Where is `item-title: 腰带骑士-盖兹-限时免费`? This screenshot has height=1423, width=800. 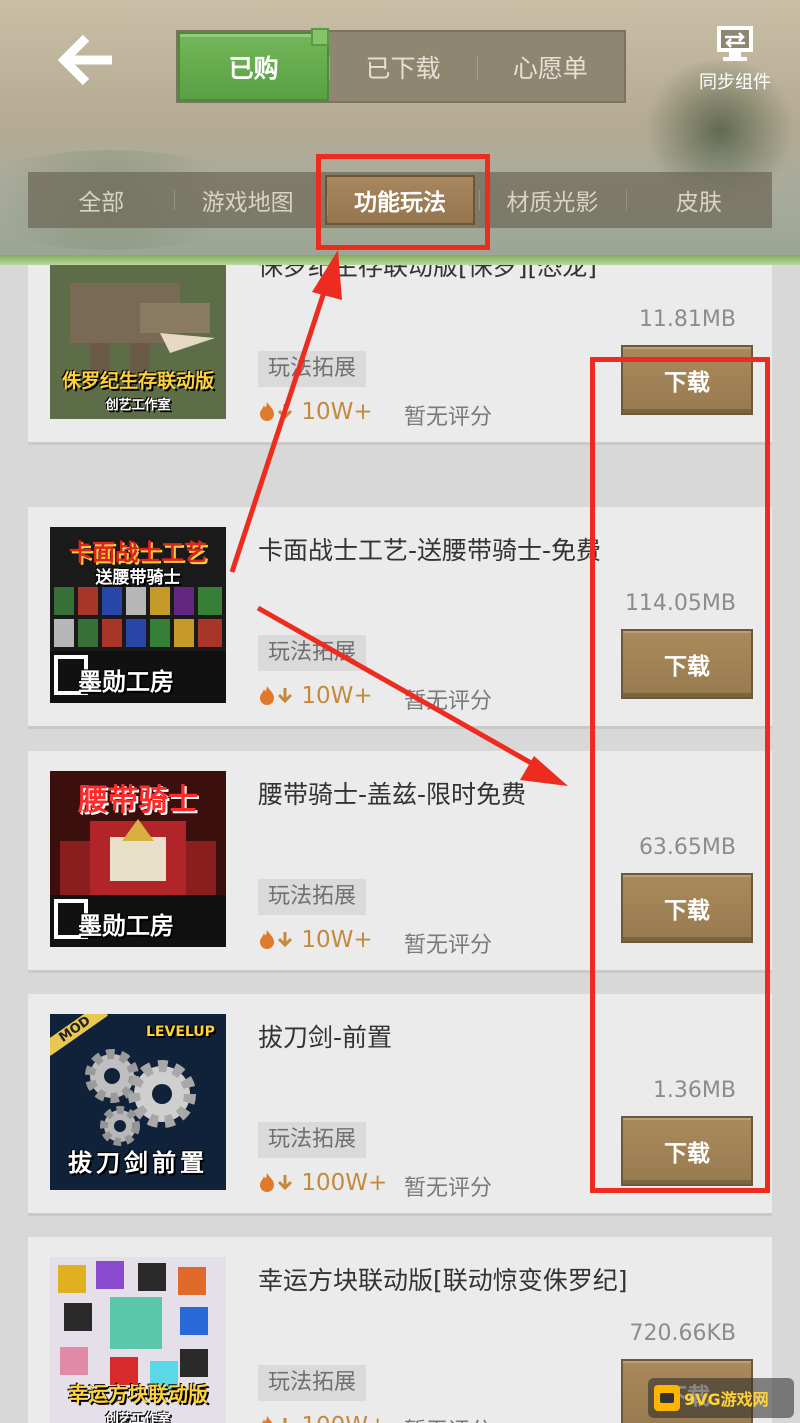
item-title: 腰带骑士-盖兹-限时免费 is located at coordinates (392, 794).